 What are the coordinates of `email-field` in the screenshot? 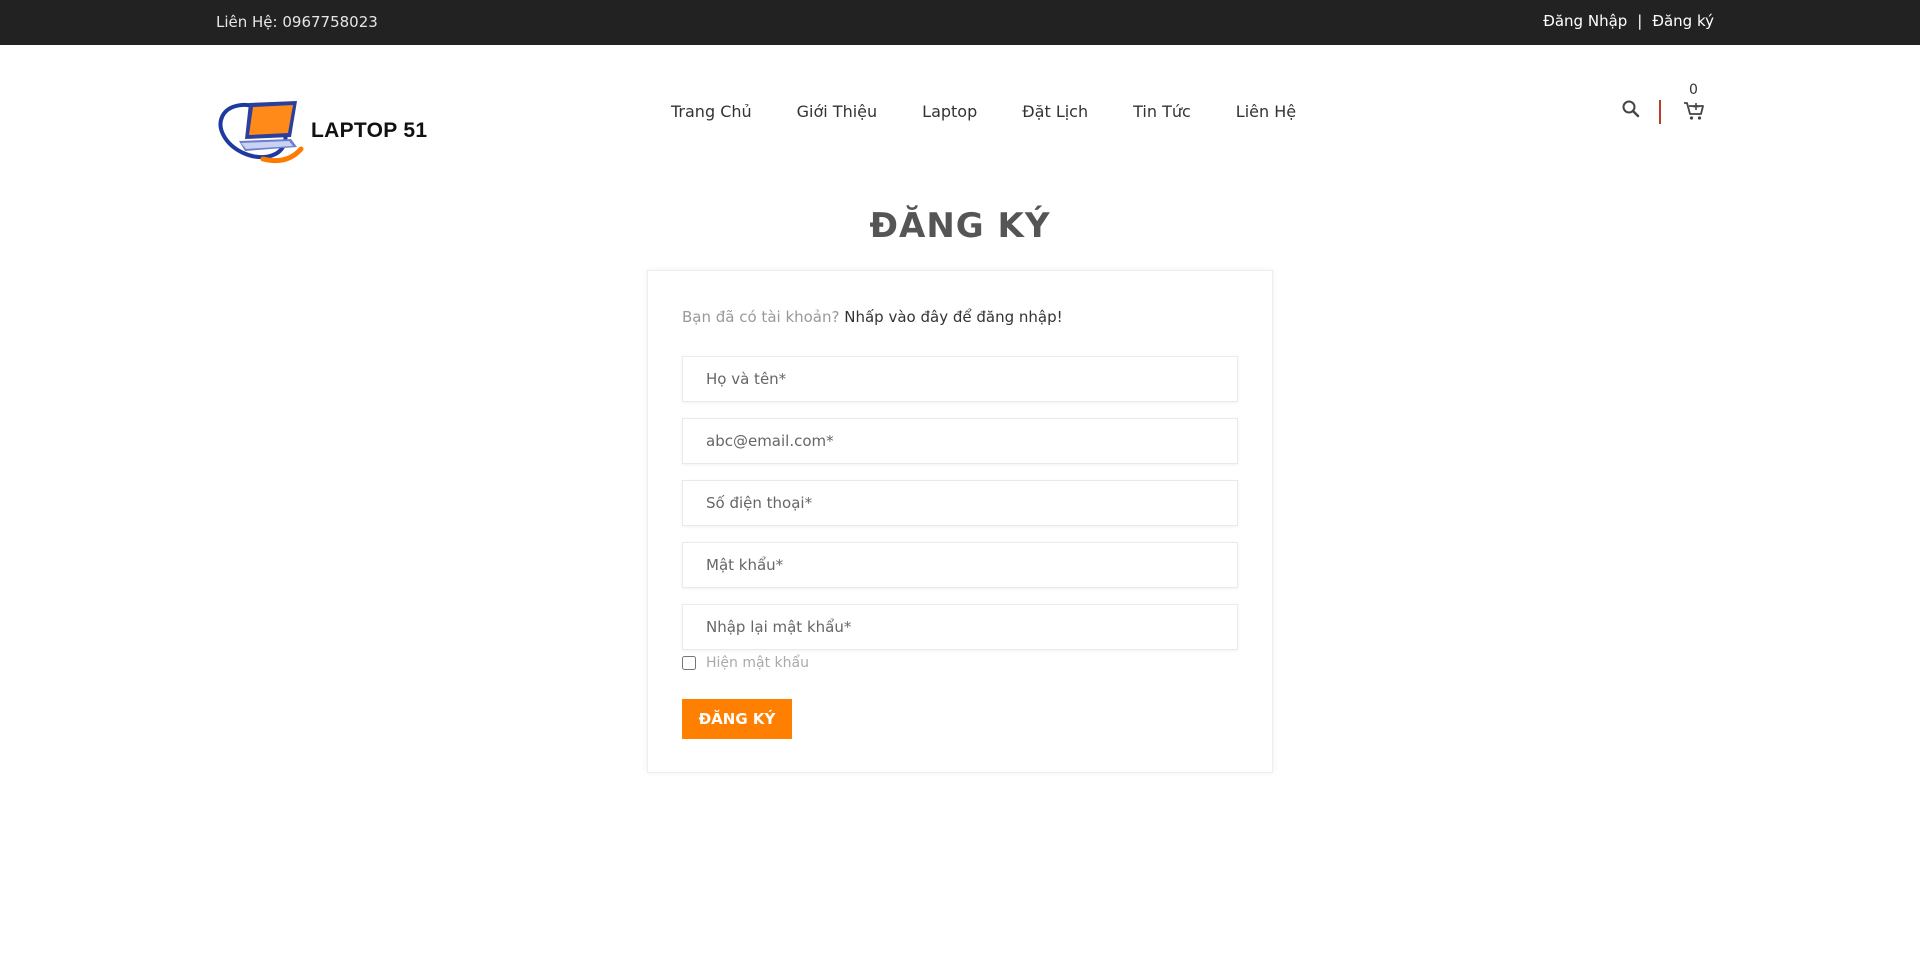 It's located at (960, 441).